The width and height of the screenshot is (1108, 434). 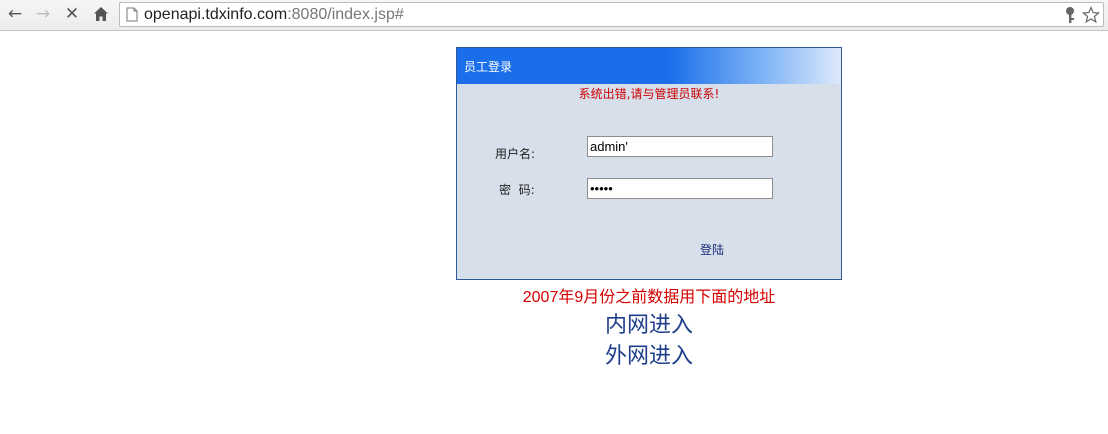 What do you see at coordinates (132, 14) in the screenshot?
I see `page-icon` at bounding box center [132, 14].